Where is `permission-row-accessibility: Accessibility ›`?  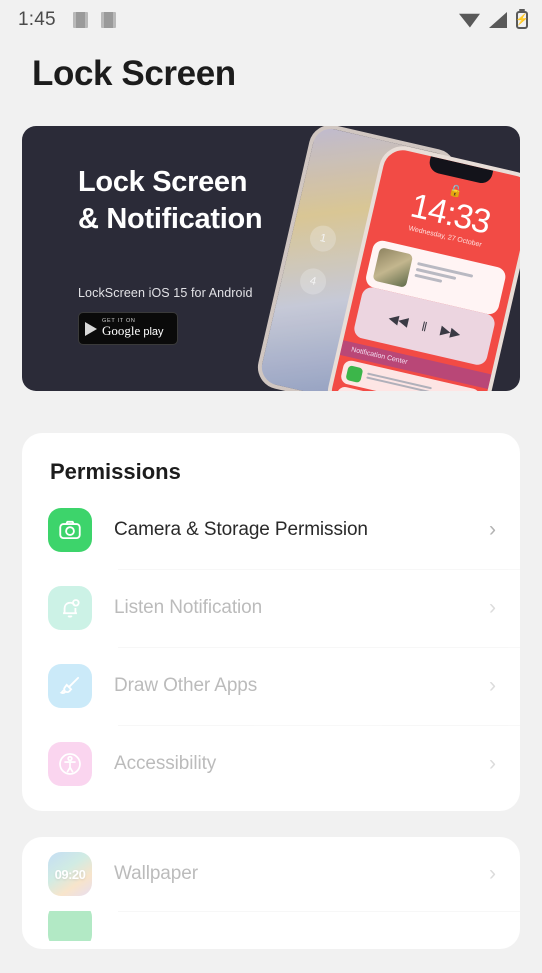
permission-row-accessibility: Accessibility › is located at coordinates (271, 764).